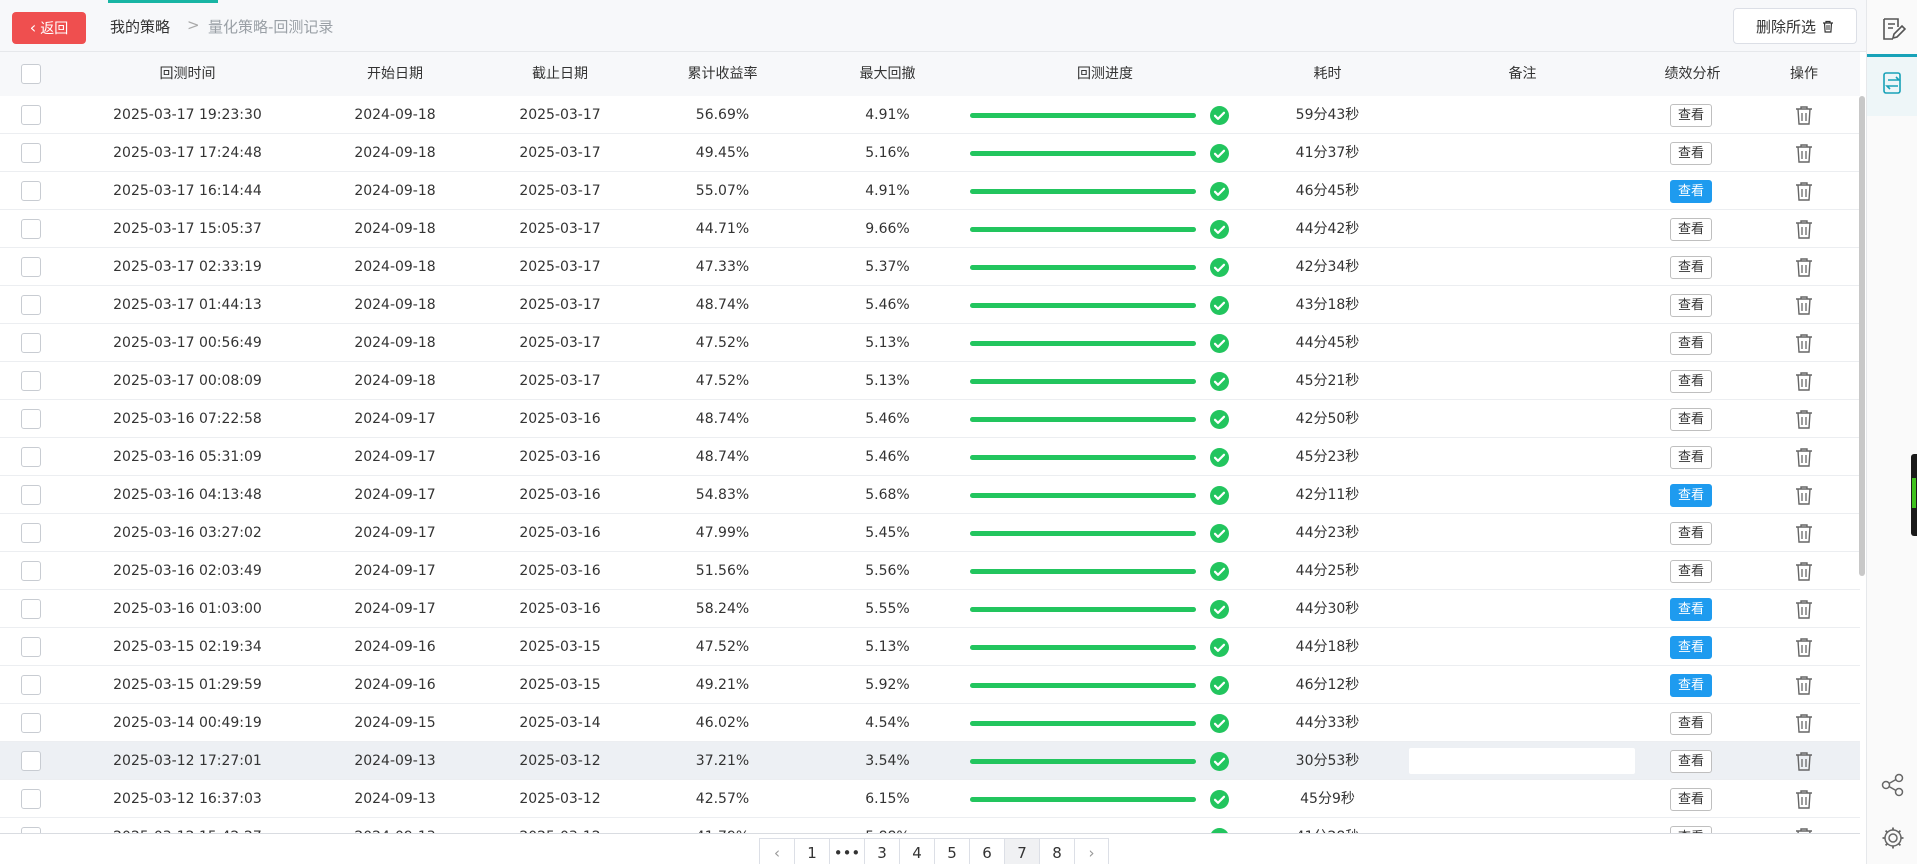  What do you see at coordinates (1893, 785) in the screenshot?
I see `share-icon` at bounding box center [1893, 785].